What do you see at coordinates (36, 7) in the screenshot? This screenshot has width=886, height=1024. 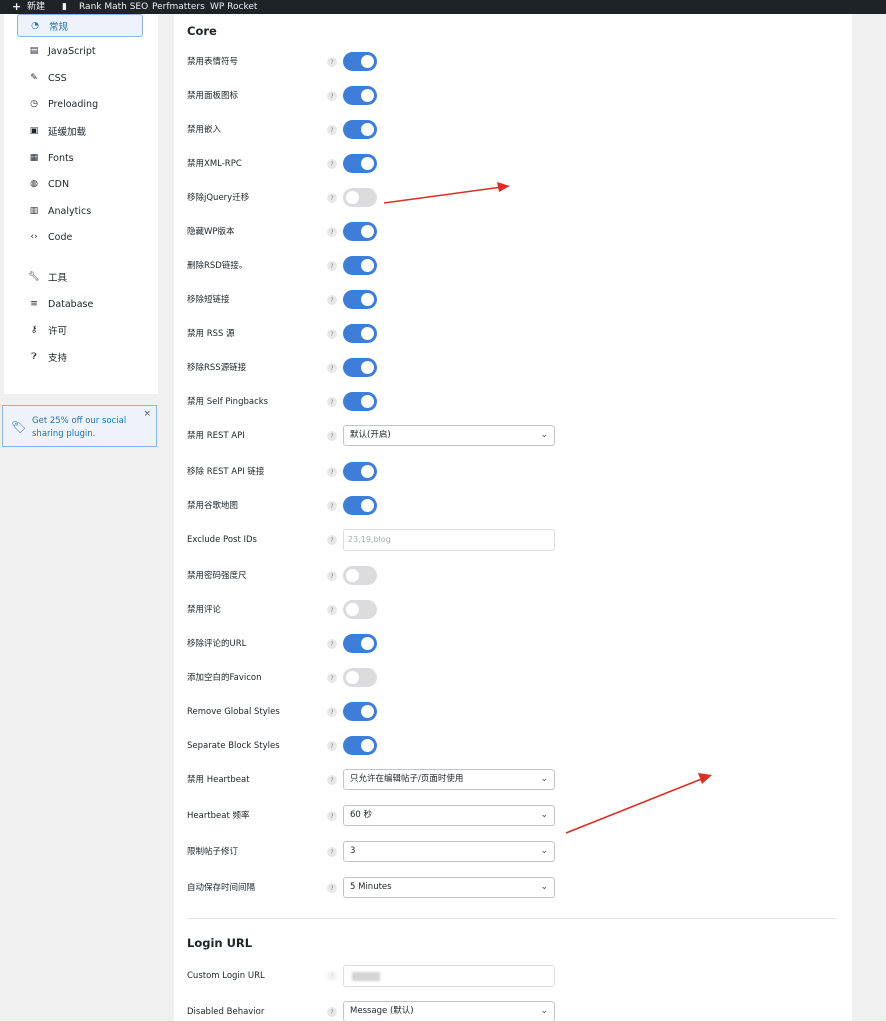 I see `admin-bar-new: 新建` at bounding box center [36, 7].